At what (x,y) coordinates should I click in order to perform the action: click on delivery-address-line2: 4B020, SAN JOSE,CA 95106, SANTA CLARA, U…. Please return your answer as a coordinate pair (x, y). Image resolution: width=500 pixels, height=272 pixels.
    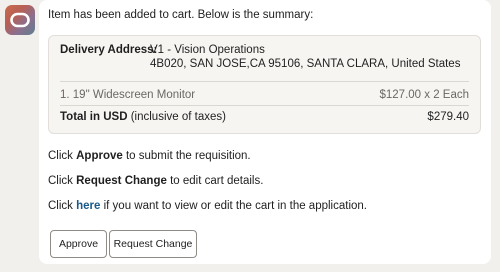
    Looking at the image, I should click on (305, 64).